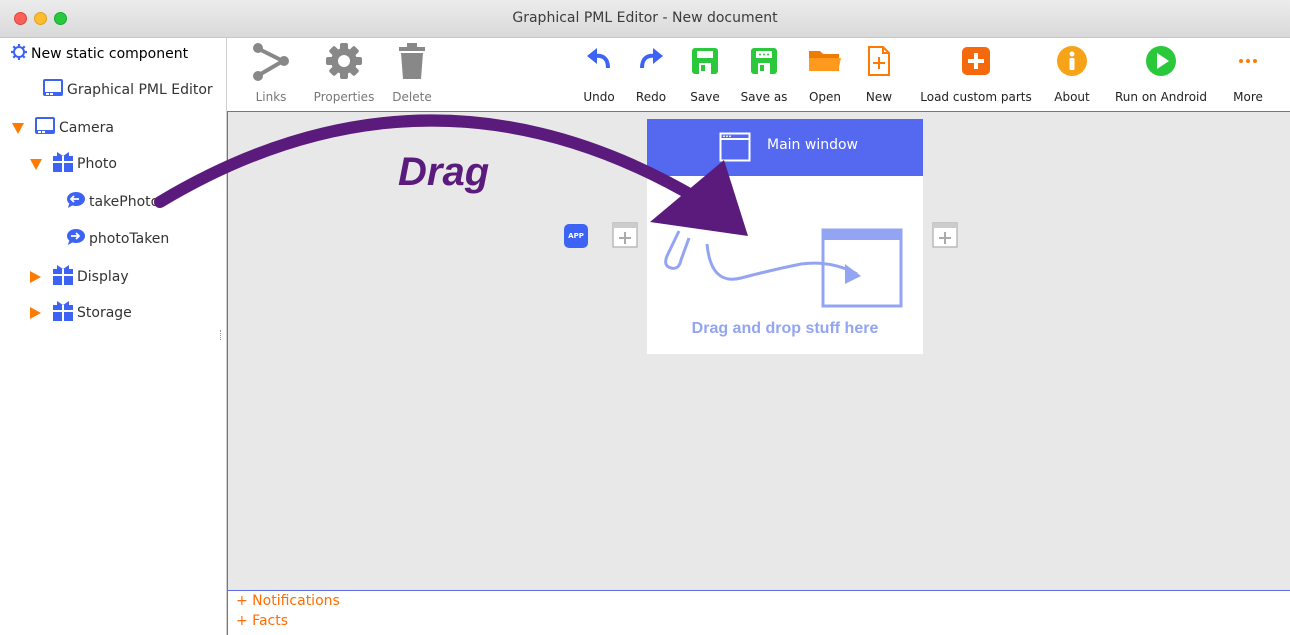 The height and width of the screenshot is (635, 1290). What do you see at coordinates (599, 61) in the screenshot?
I see `undo-icon` at bounding box center [599, 61].